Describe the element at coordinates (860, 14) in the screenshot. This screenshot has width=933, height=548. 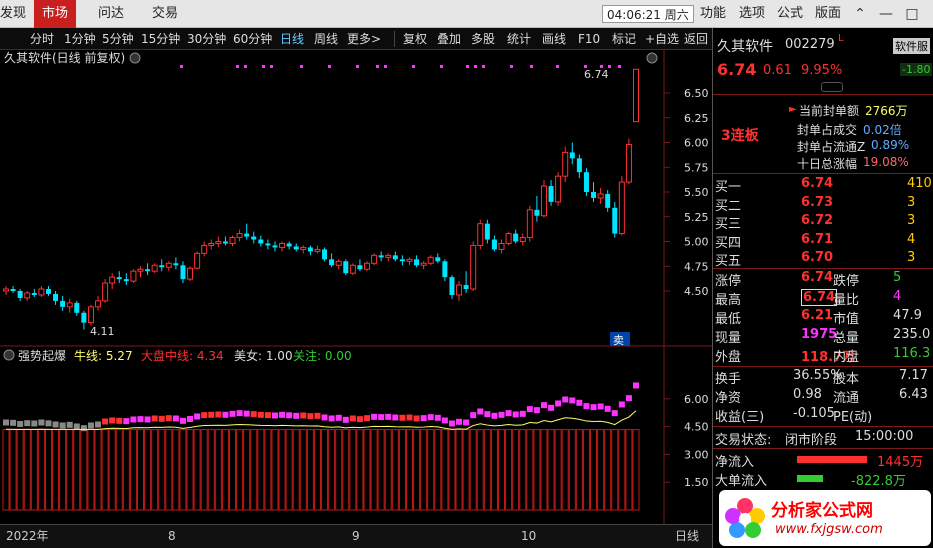
I see `chevron-up-icon: ⌃` at that location.